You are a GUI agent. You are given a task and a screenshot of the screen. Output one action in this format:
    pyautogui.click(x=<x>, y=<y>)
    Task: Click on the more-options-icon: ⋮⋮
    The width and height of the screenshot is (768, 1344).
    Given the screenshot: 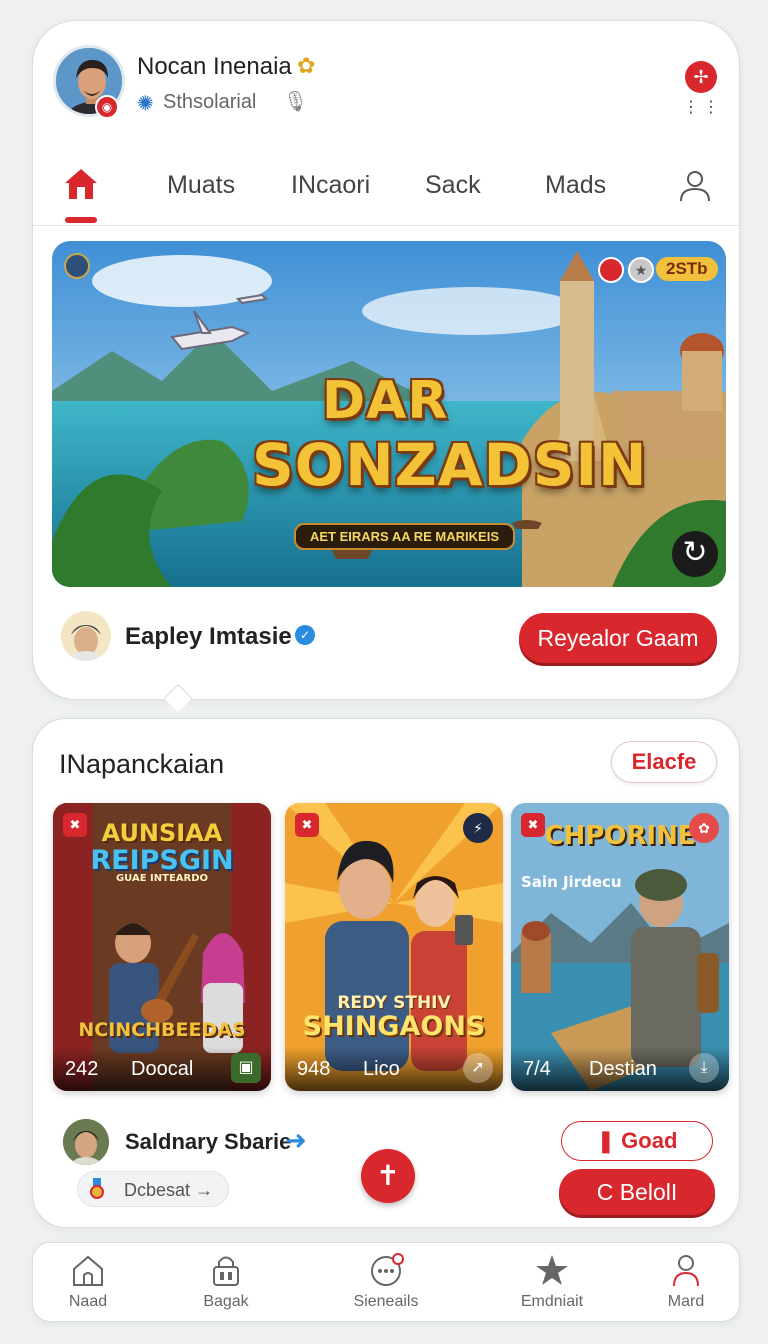 What is the action you would take?
    pyautogui.click(x=703, y=107)
    